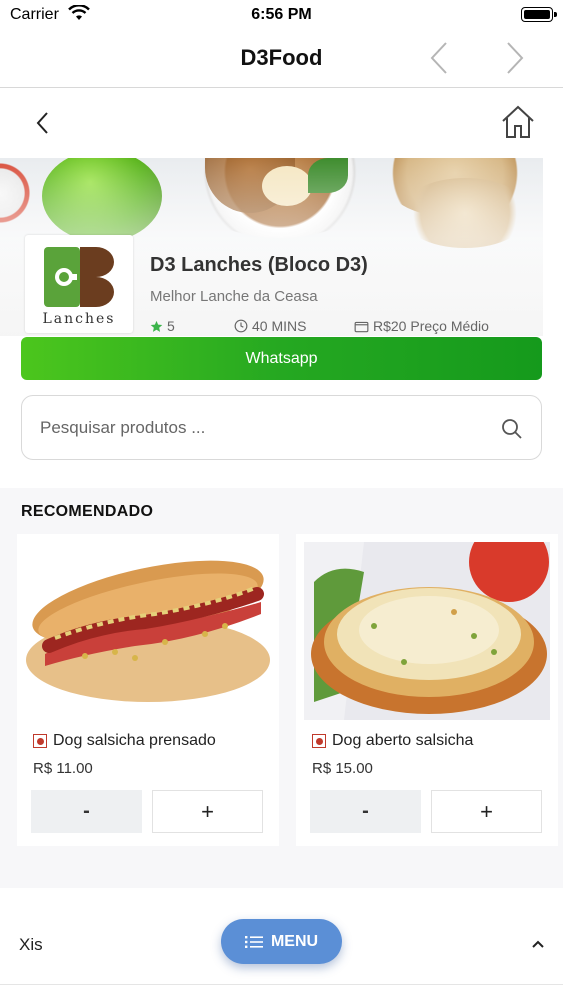  I want to click on search-box, so click(281, 427).